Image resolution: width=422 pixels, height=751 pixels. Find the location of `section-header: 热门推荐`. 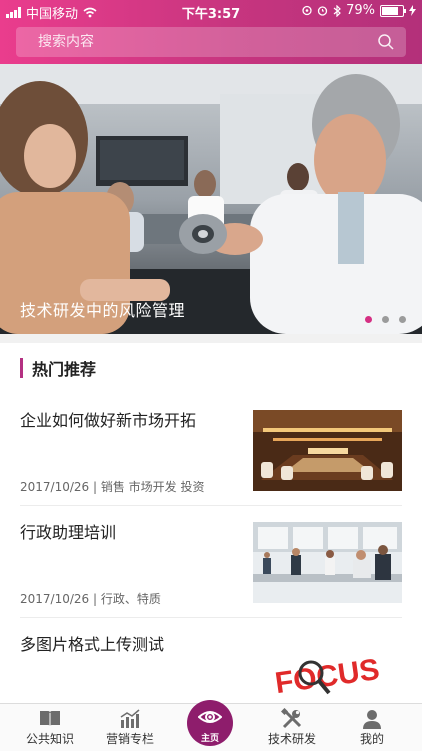

section-header: 热门推荐 is located at coordinates (58, 368).